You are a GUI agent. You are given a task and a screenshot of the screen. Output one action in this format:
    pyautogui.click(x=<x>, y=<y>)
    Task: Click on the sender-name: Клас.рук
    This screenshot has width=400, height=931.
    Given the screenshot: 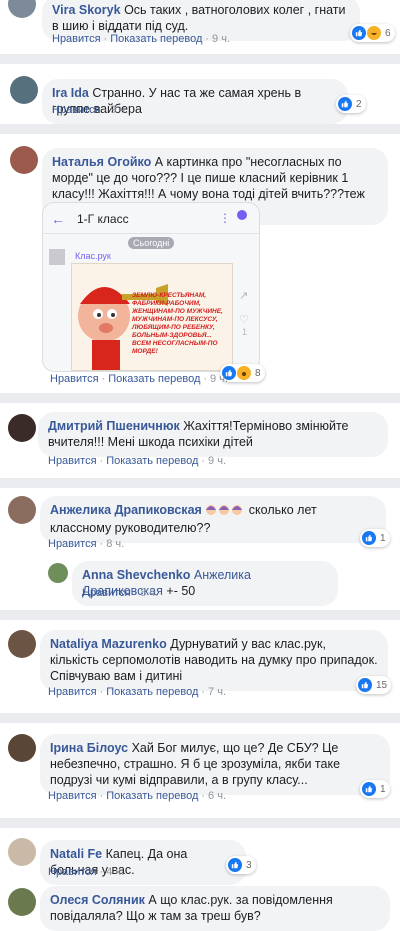 What is the action you would take?
    pyautogui.click(x=93, y=256)
    